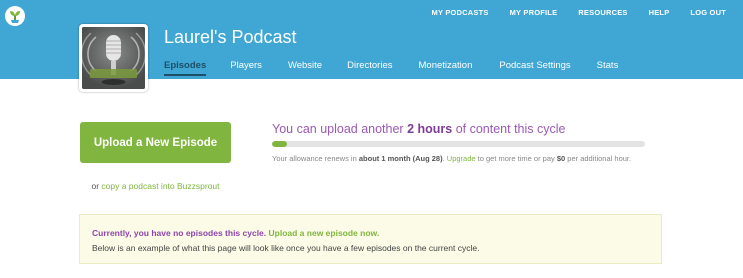 This screenshot has width=743, height=278. What do you see at coordinates (458, 144) in the screenshot?
I see `quota-progress-bar` at bounding box center [458, 144].